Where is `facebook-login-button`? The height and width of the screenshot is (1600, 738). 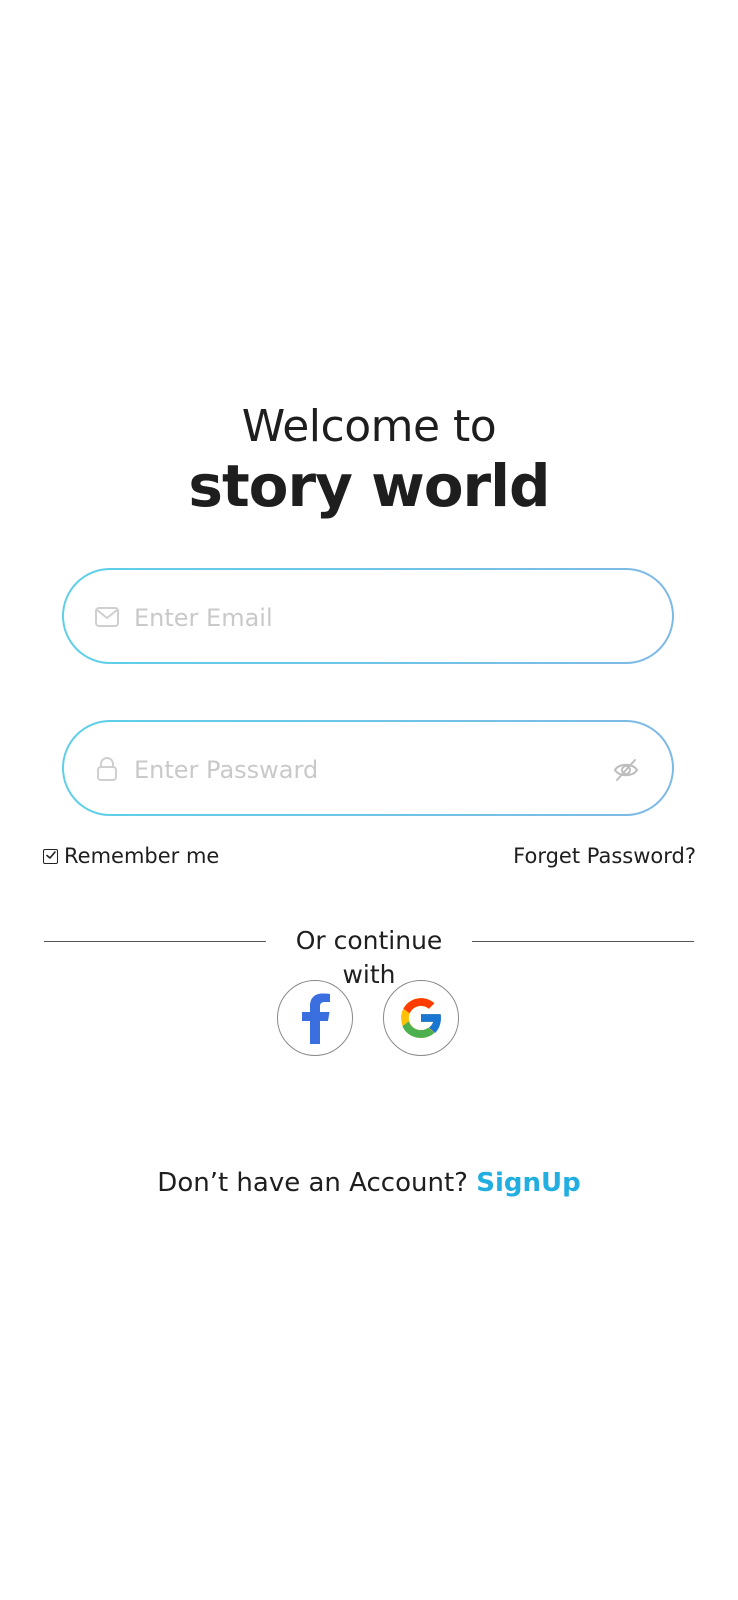
facebook-login-button is located at coordinates (315, 1018).